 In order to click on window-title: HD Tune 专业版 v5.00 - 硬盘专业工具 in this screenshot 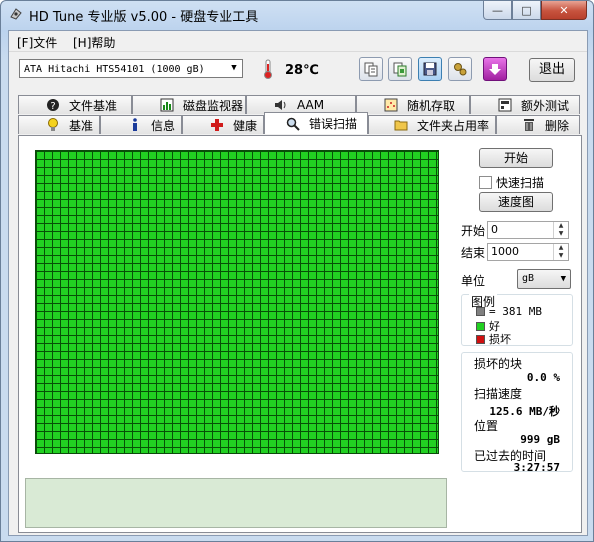, I will do `click(144, 17)`.